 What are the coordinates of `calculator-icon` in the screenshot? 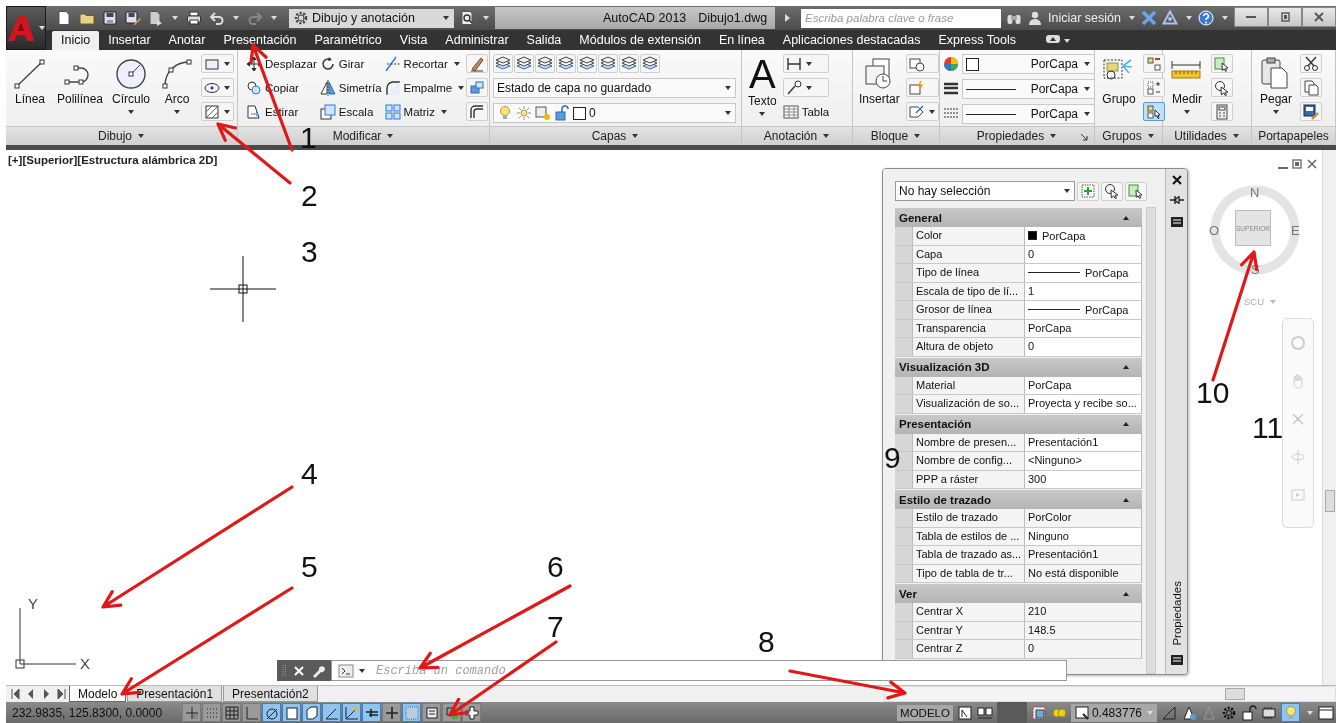 It's located at (1222, 111).